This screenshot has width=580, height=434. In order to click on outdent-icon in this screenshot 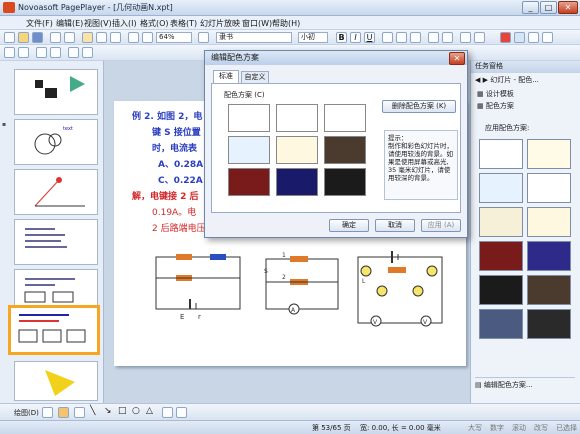, I will do `click(479, 37)`.